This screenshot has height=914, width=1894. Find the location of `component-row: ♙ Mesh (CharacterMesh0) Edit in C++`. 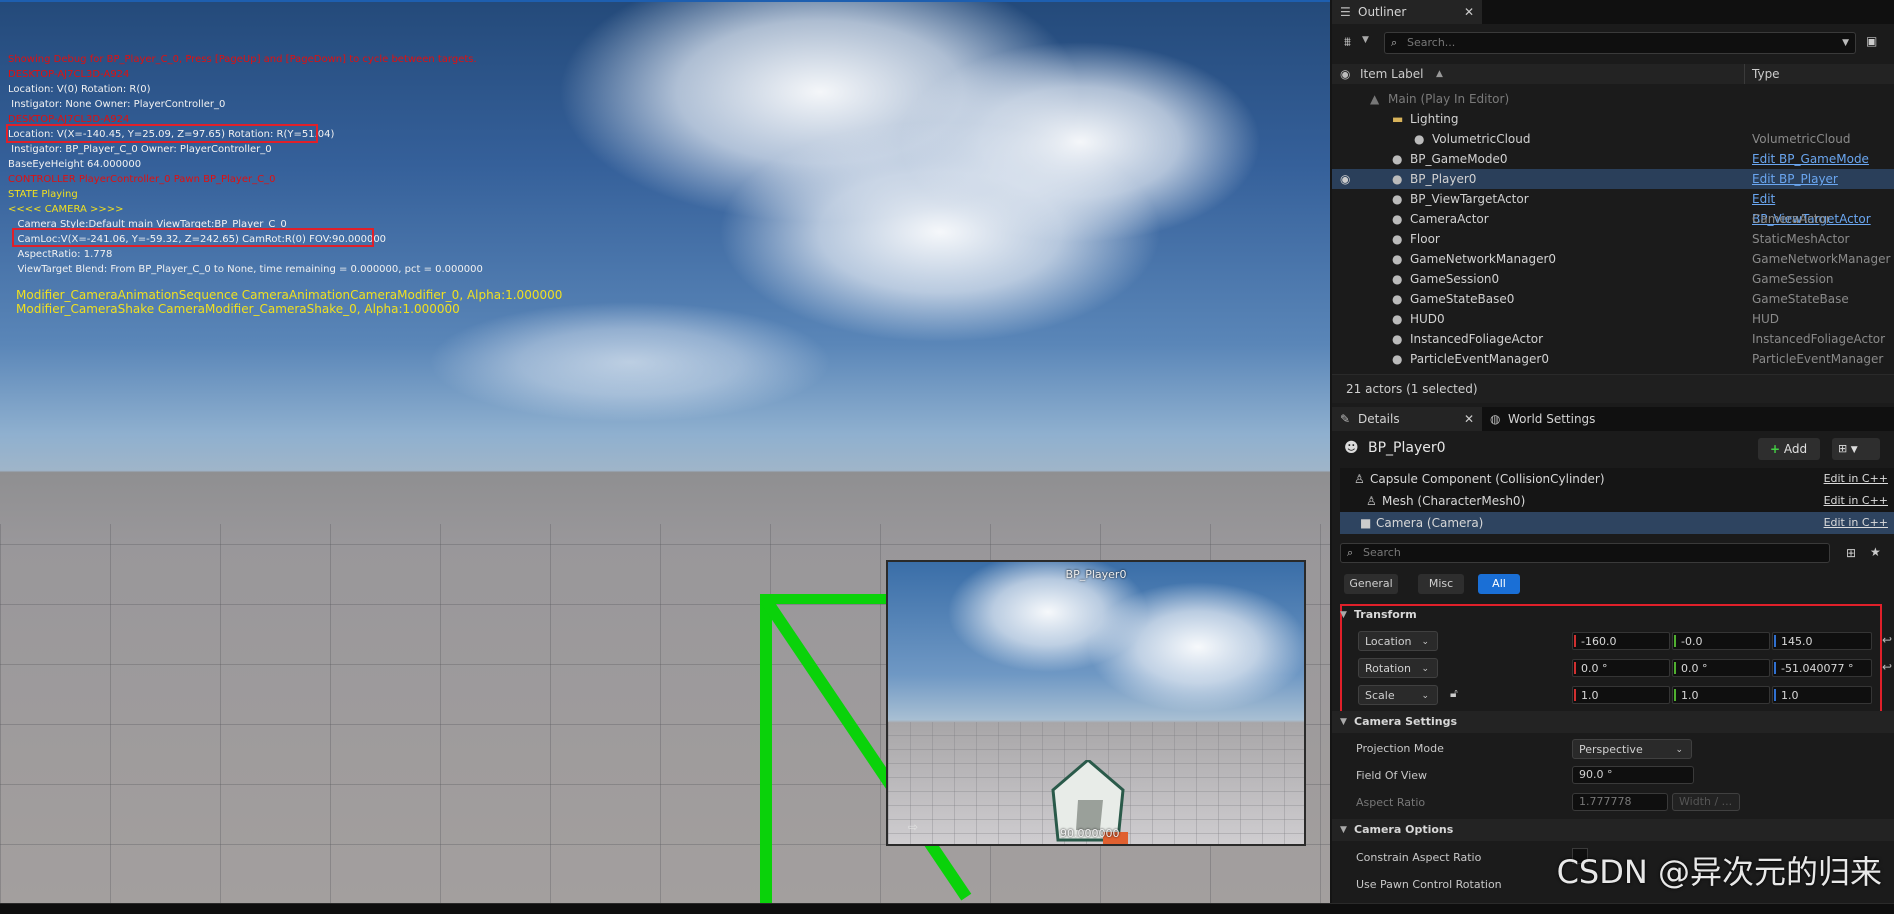

component-row: ♙ Mesh (CharacterMesh0) Edit in C++ is located at coordinates (1617, 501).